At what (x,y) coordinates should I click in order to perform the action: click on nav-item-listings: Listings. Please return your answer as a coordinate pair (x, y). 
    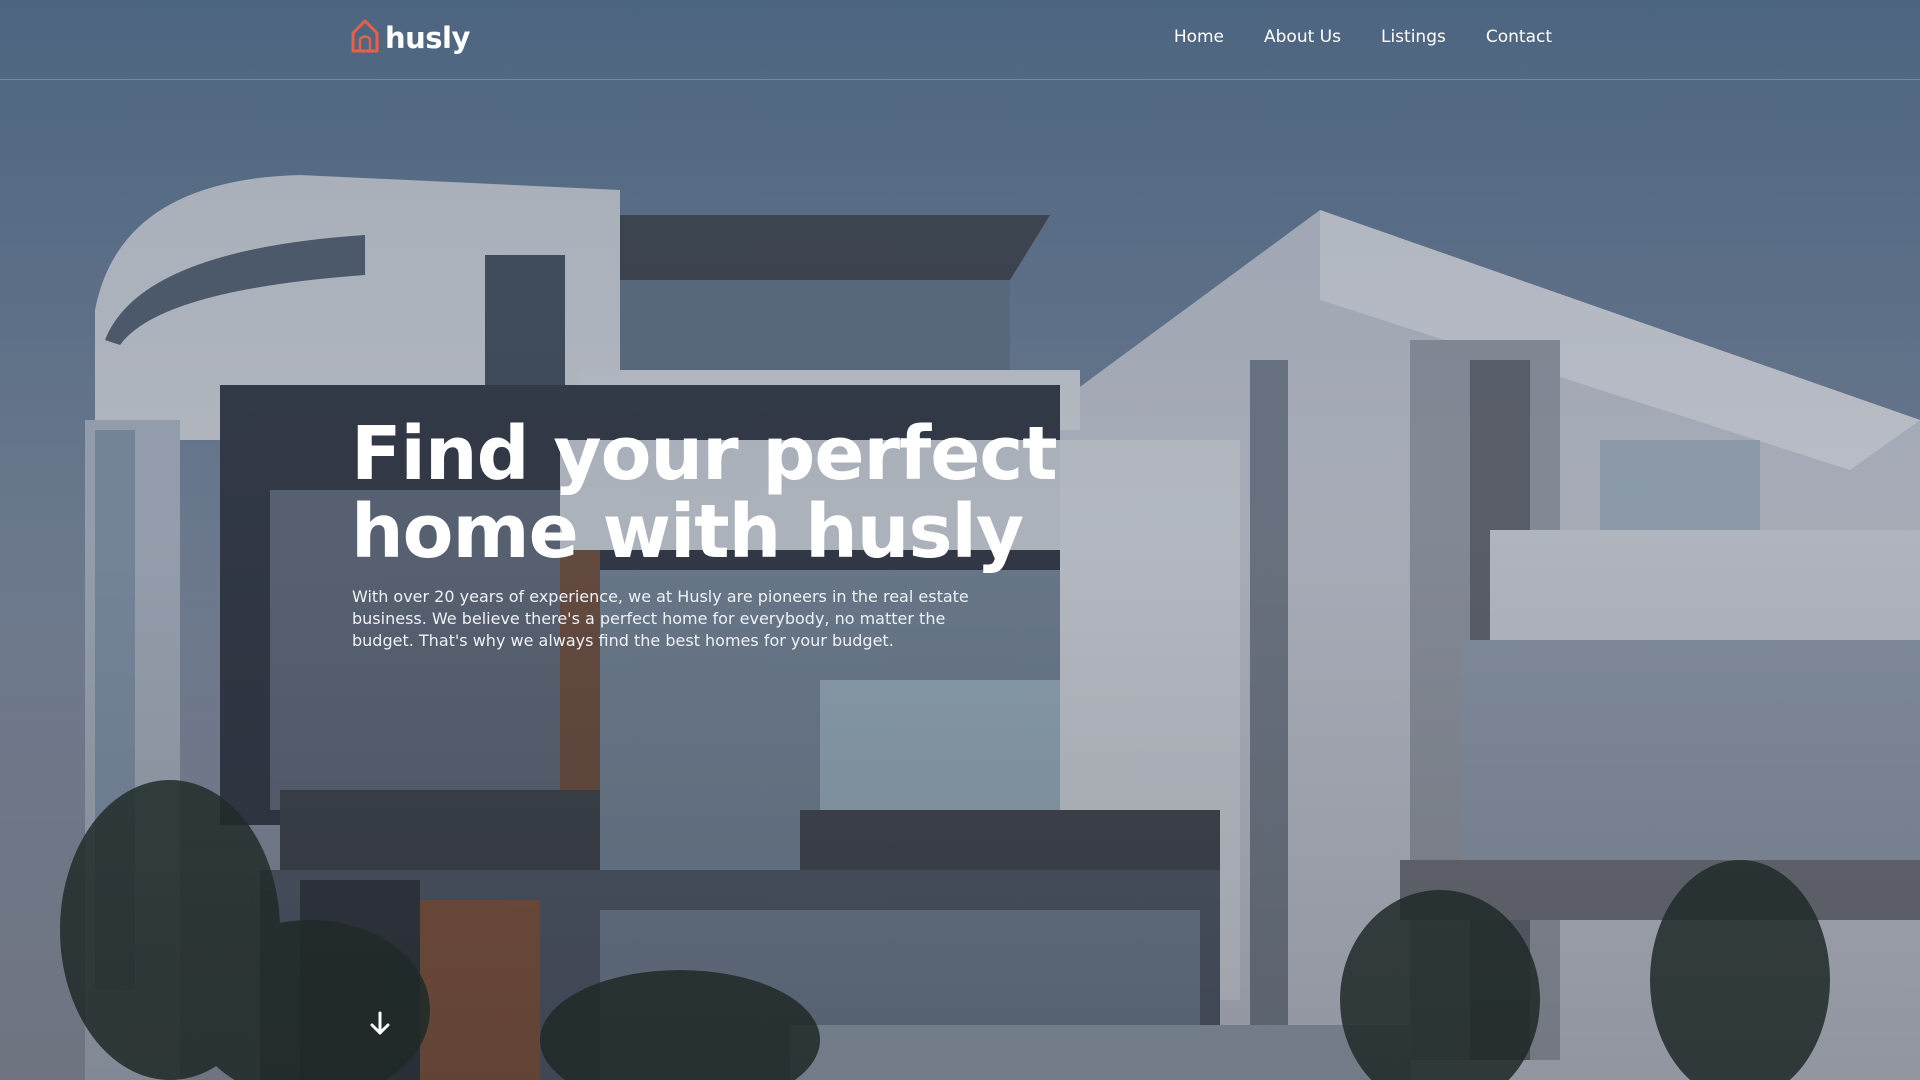
    Looking at the image, I should click on (1413, 37).